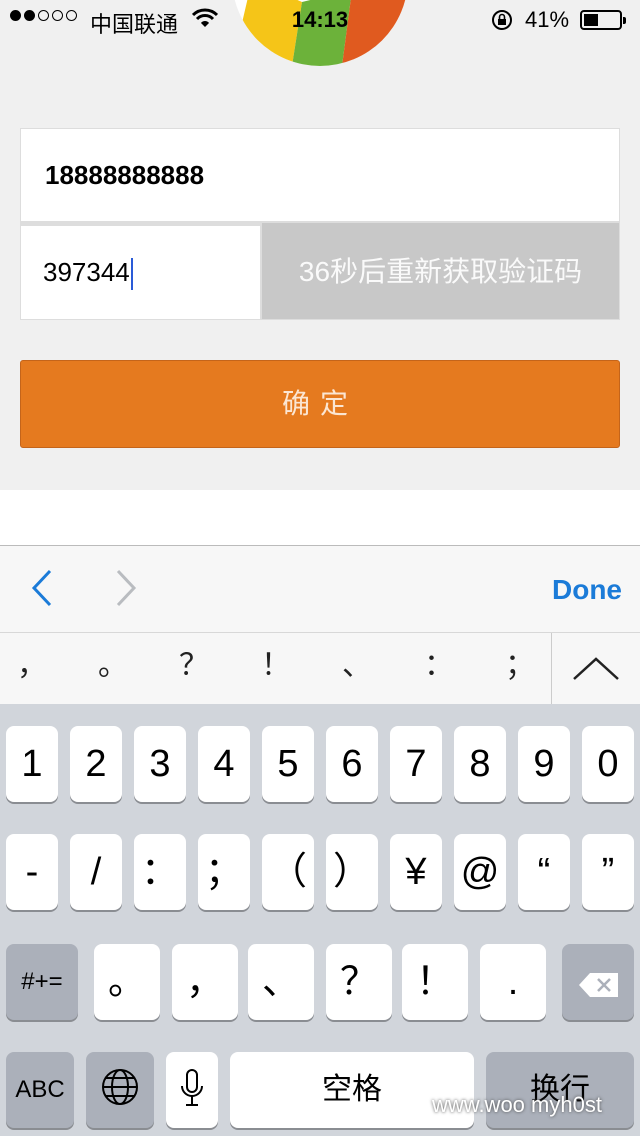 The width and height of the screenshot is (640, 1136). Describe the element at coordinates (205, 982) in the screenshot. I see `key: ，` at that location.